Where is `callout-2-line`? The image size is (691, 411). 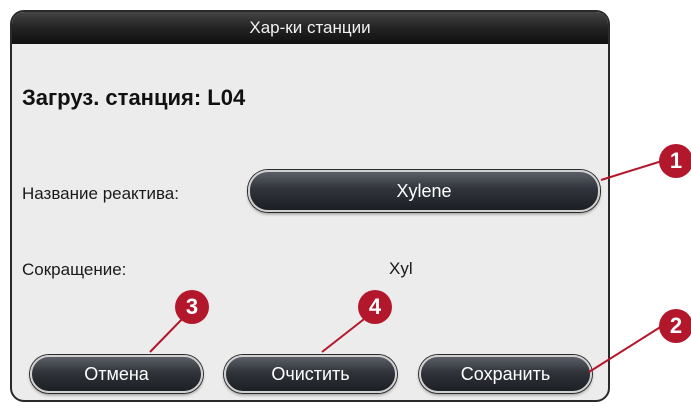 callout-2-line is located at coordinates (625, 349).